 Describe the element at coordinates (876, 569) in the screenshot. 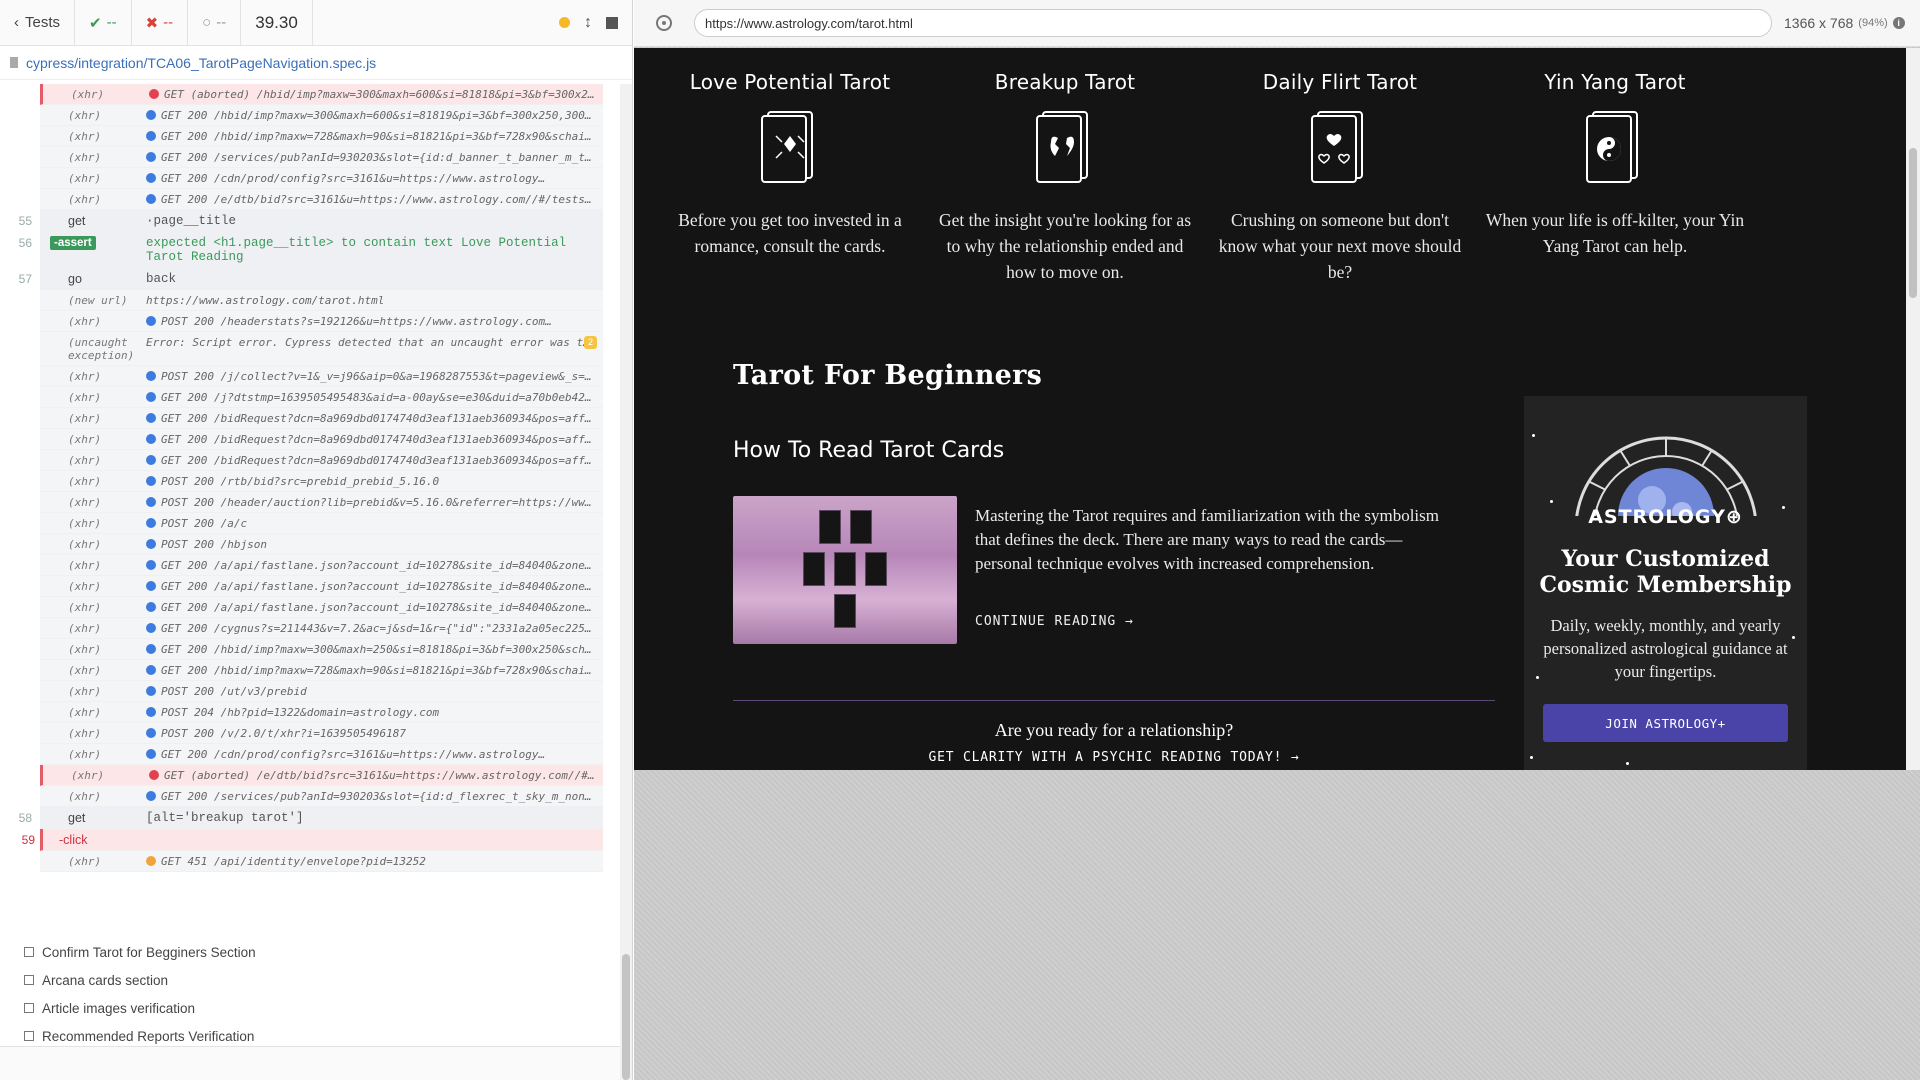

I see `tarot-card-image` at that location.